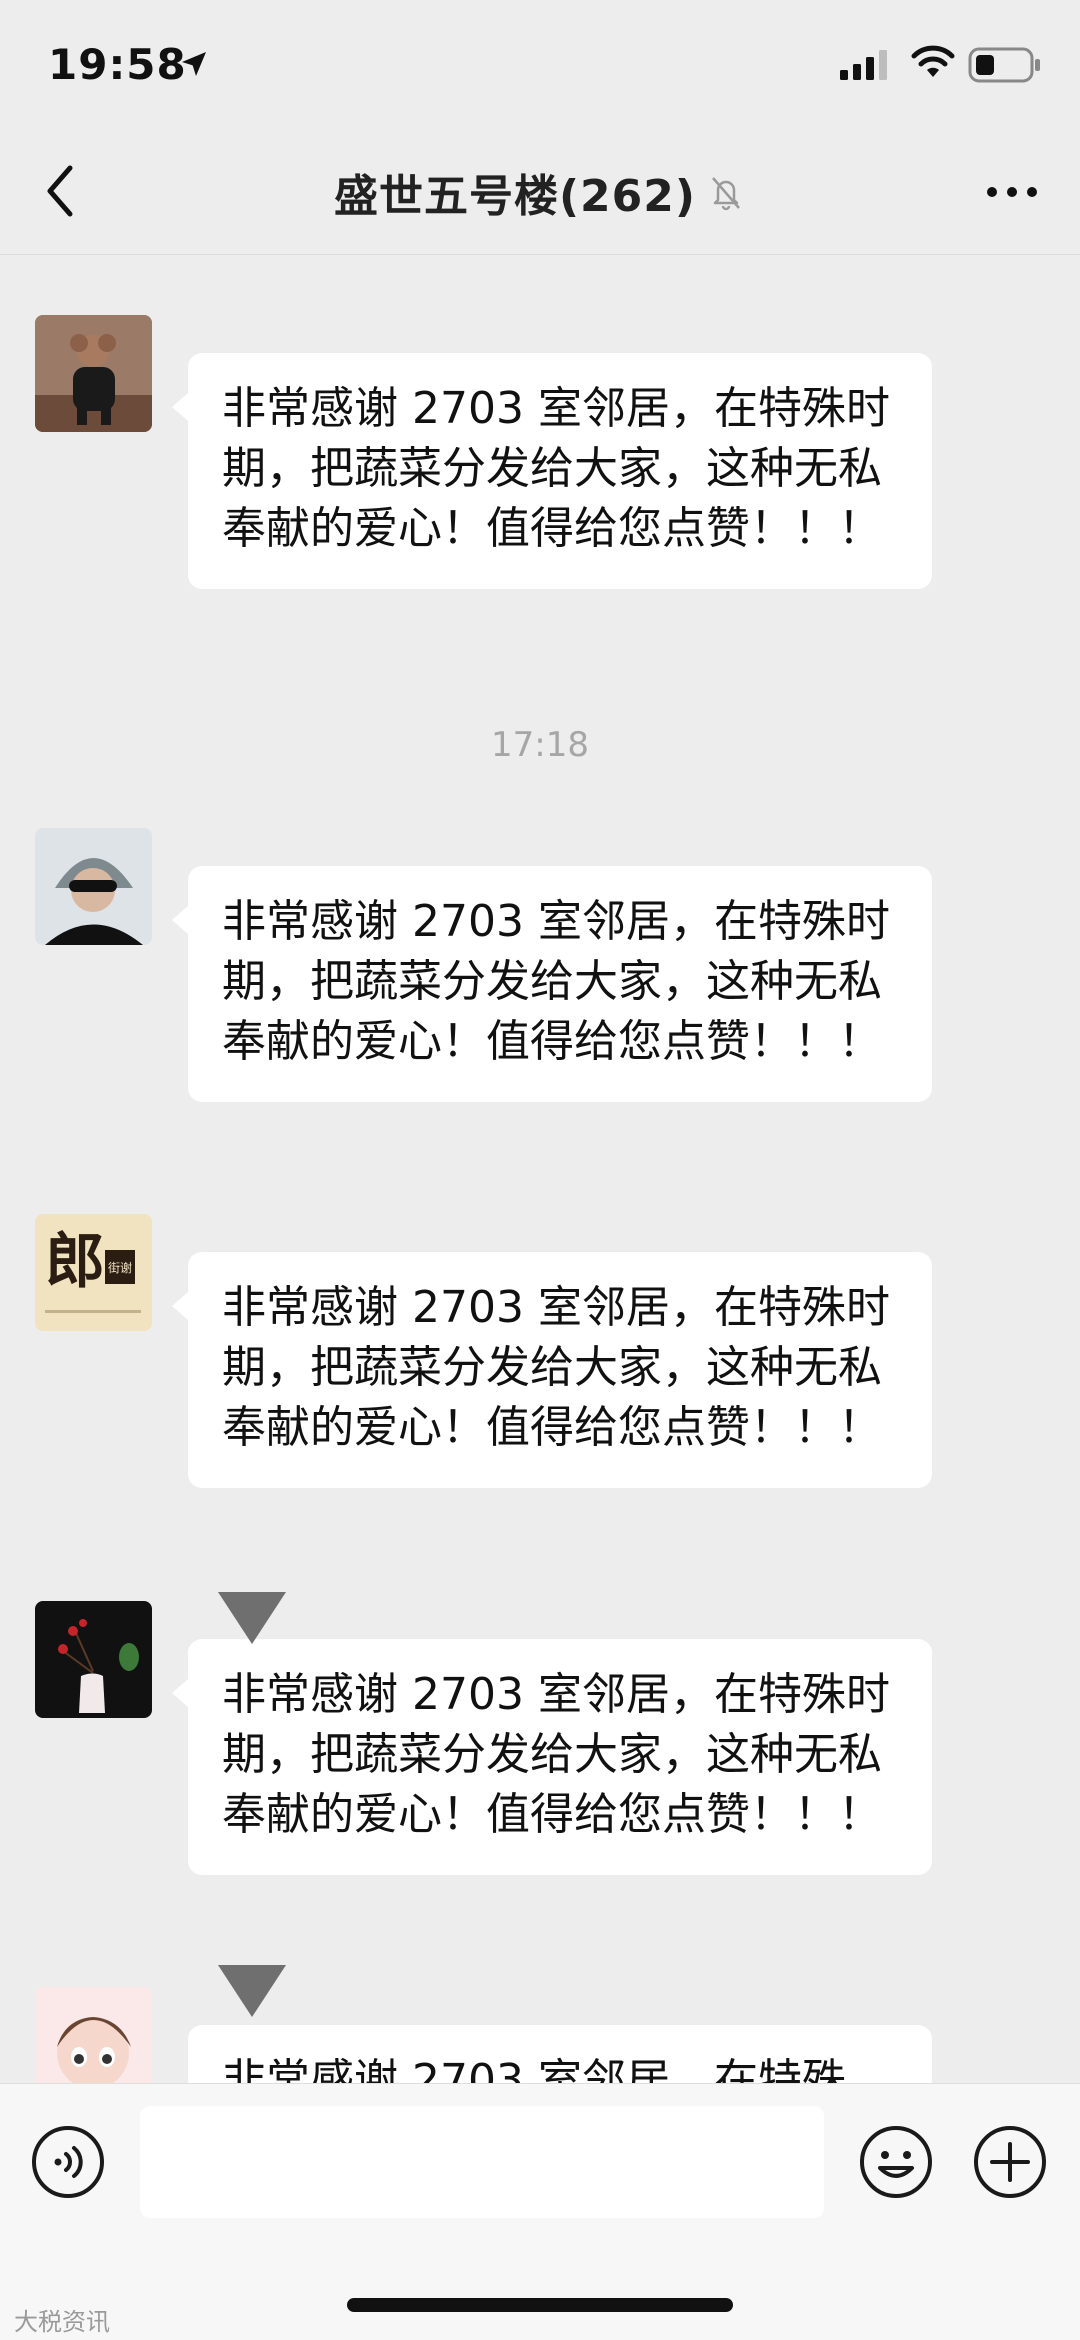 The image size is (1080, 2340). What do you see at coordinates (540, 65) in the screenshot?
I see `status-bar: 19:58` at bounding box center [540, 65].